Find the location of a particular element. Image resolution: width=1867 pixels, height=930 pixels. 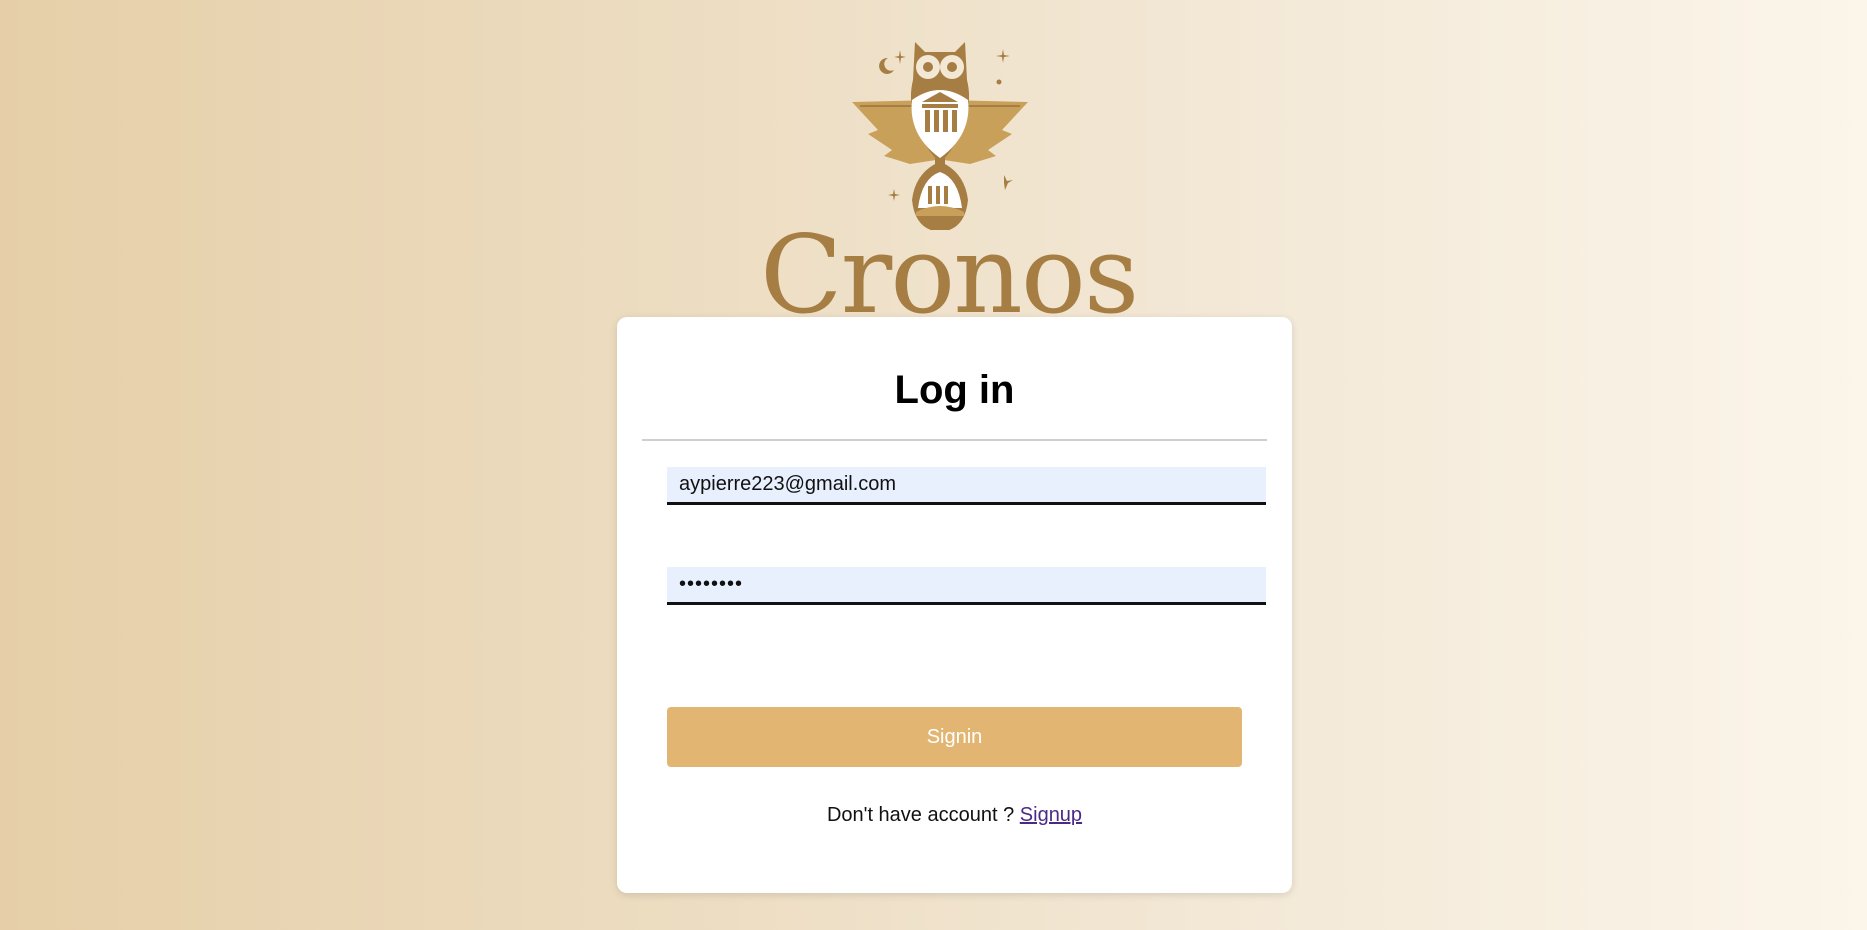

password-field is located at coordinates (966, 586).